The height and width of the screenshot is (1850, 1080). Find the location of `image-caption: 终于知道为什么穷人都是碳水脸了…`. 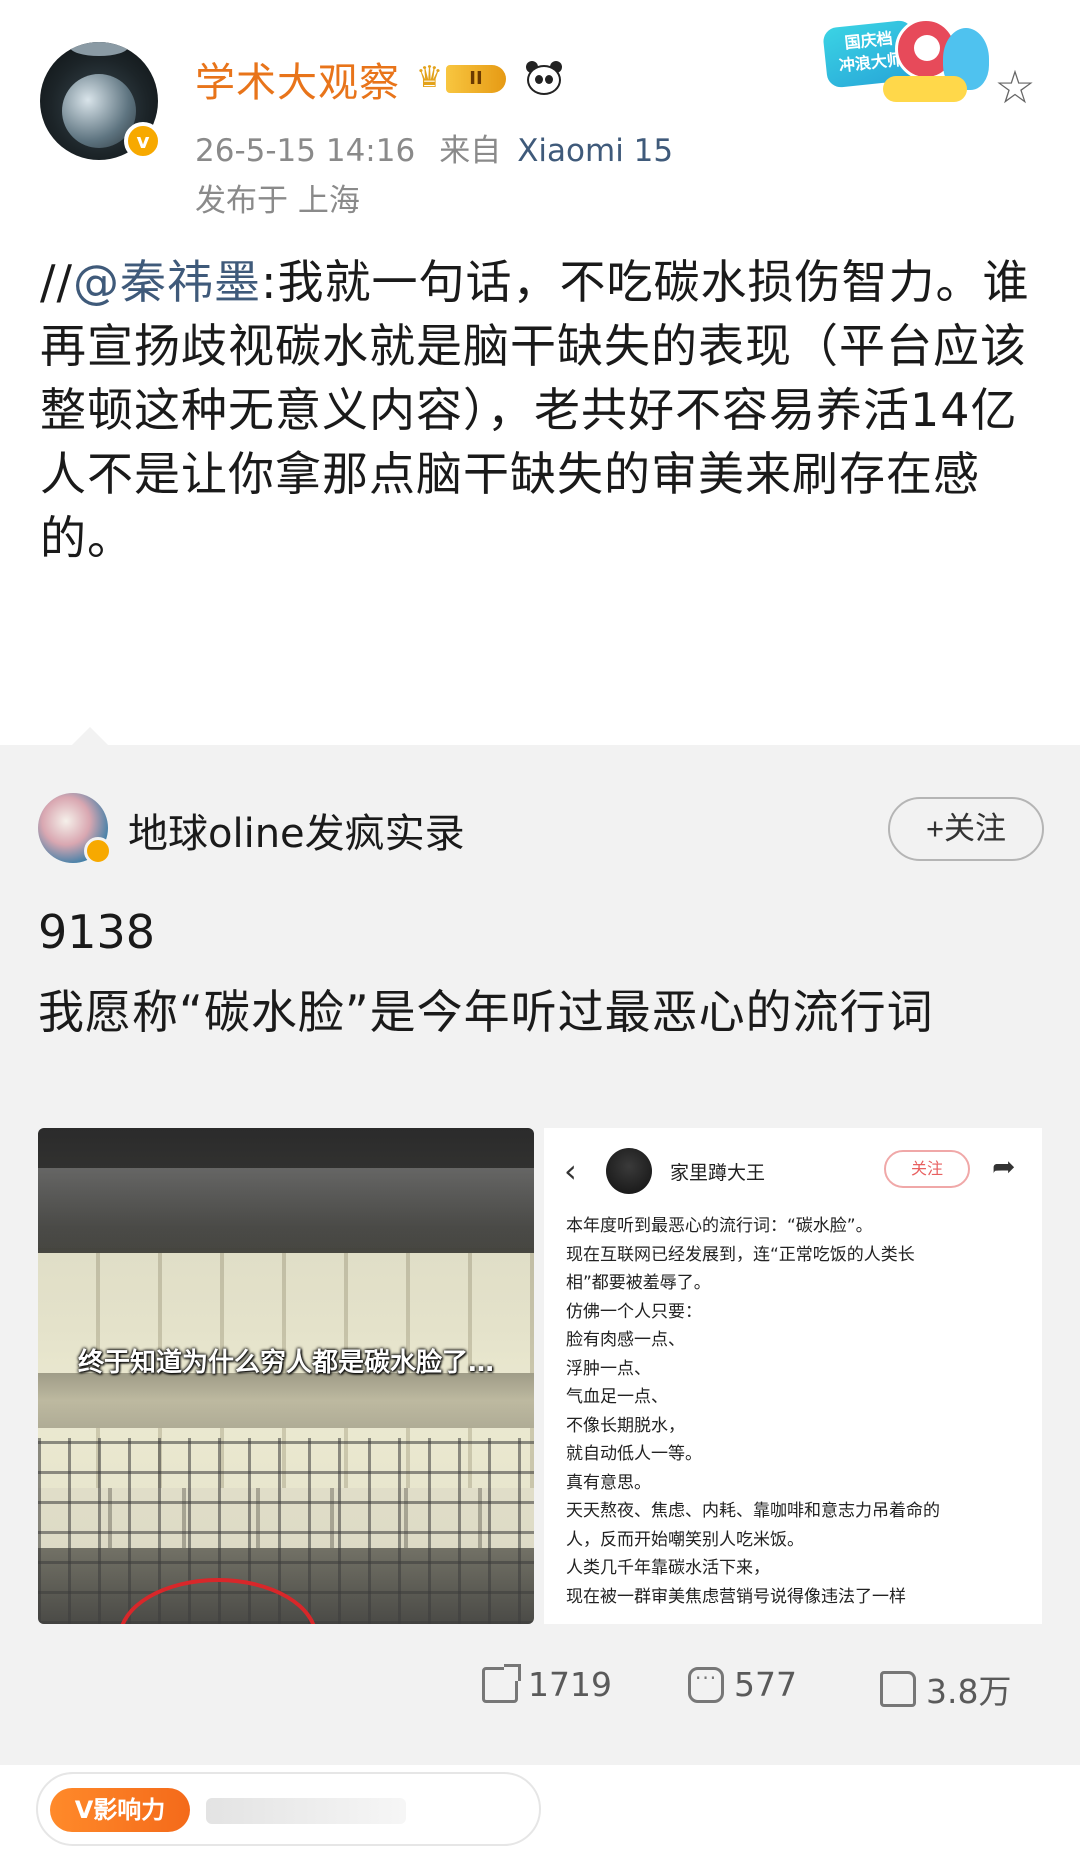

image-caption: 终于知道为什么穷人都是碳水脸了… is located at coordinates (285, 1363).